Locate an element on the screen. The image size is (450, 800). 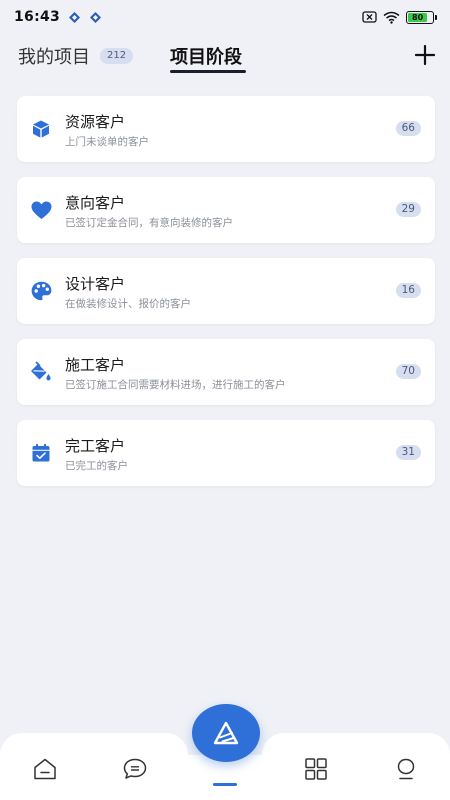
nav-home-button is located at coordinates (45, 769).